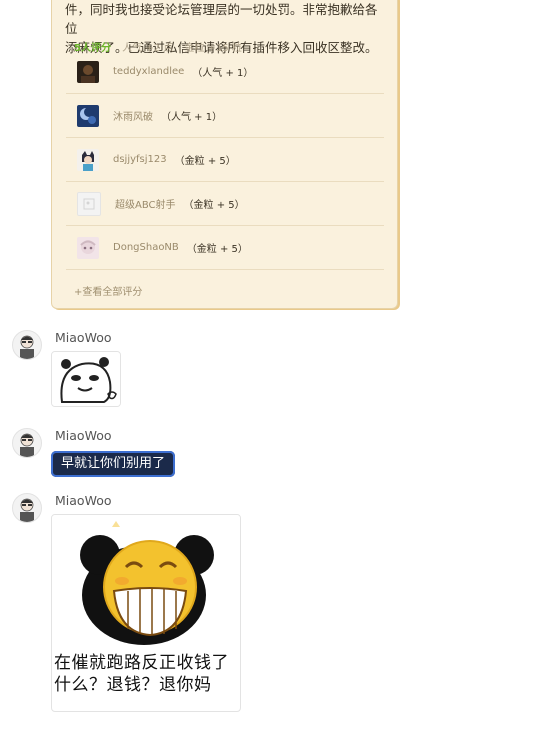  I want to click on default-avatar, so click(89, 203).